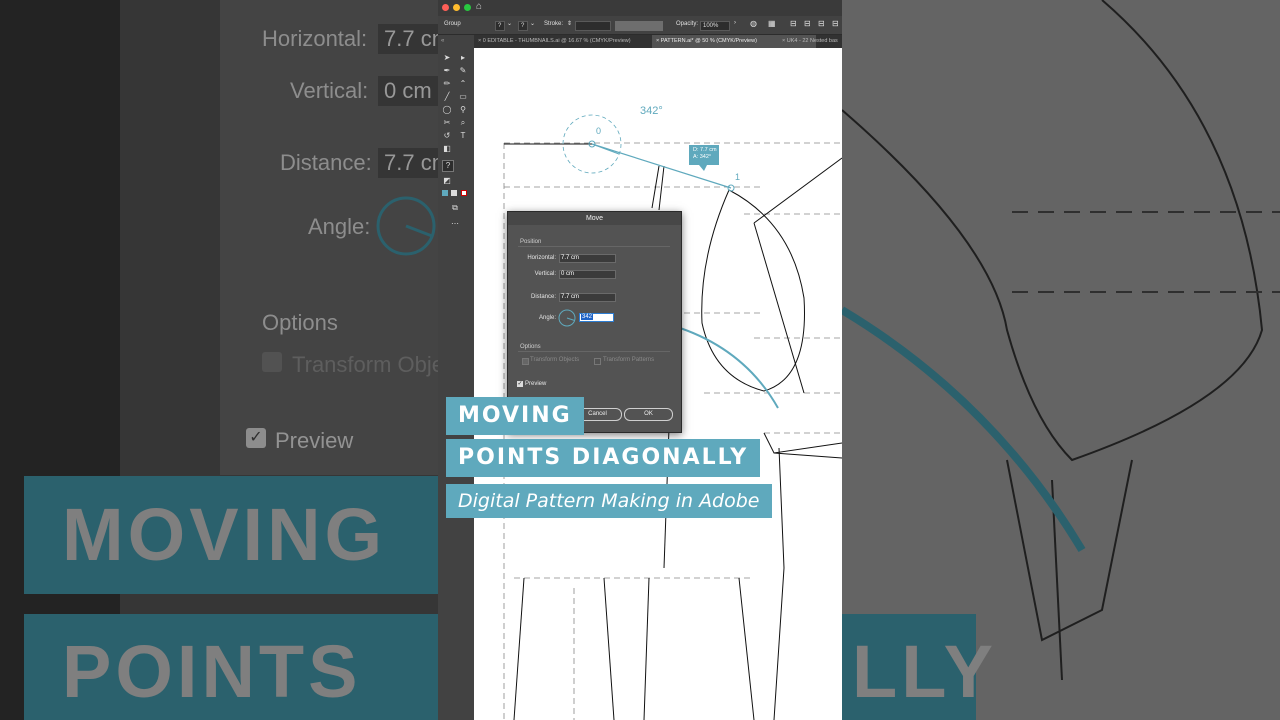 The width and height of the screenshot is (1280, 720). What do you see at coordinates (594, 218) in the screenshot?
I see `dialog-title: Move` at bounding box center [594, 218].